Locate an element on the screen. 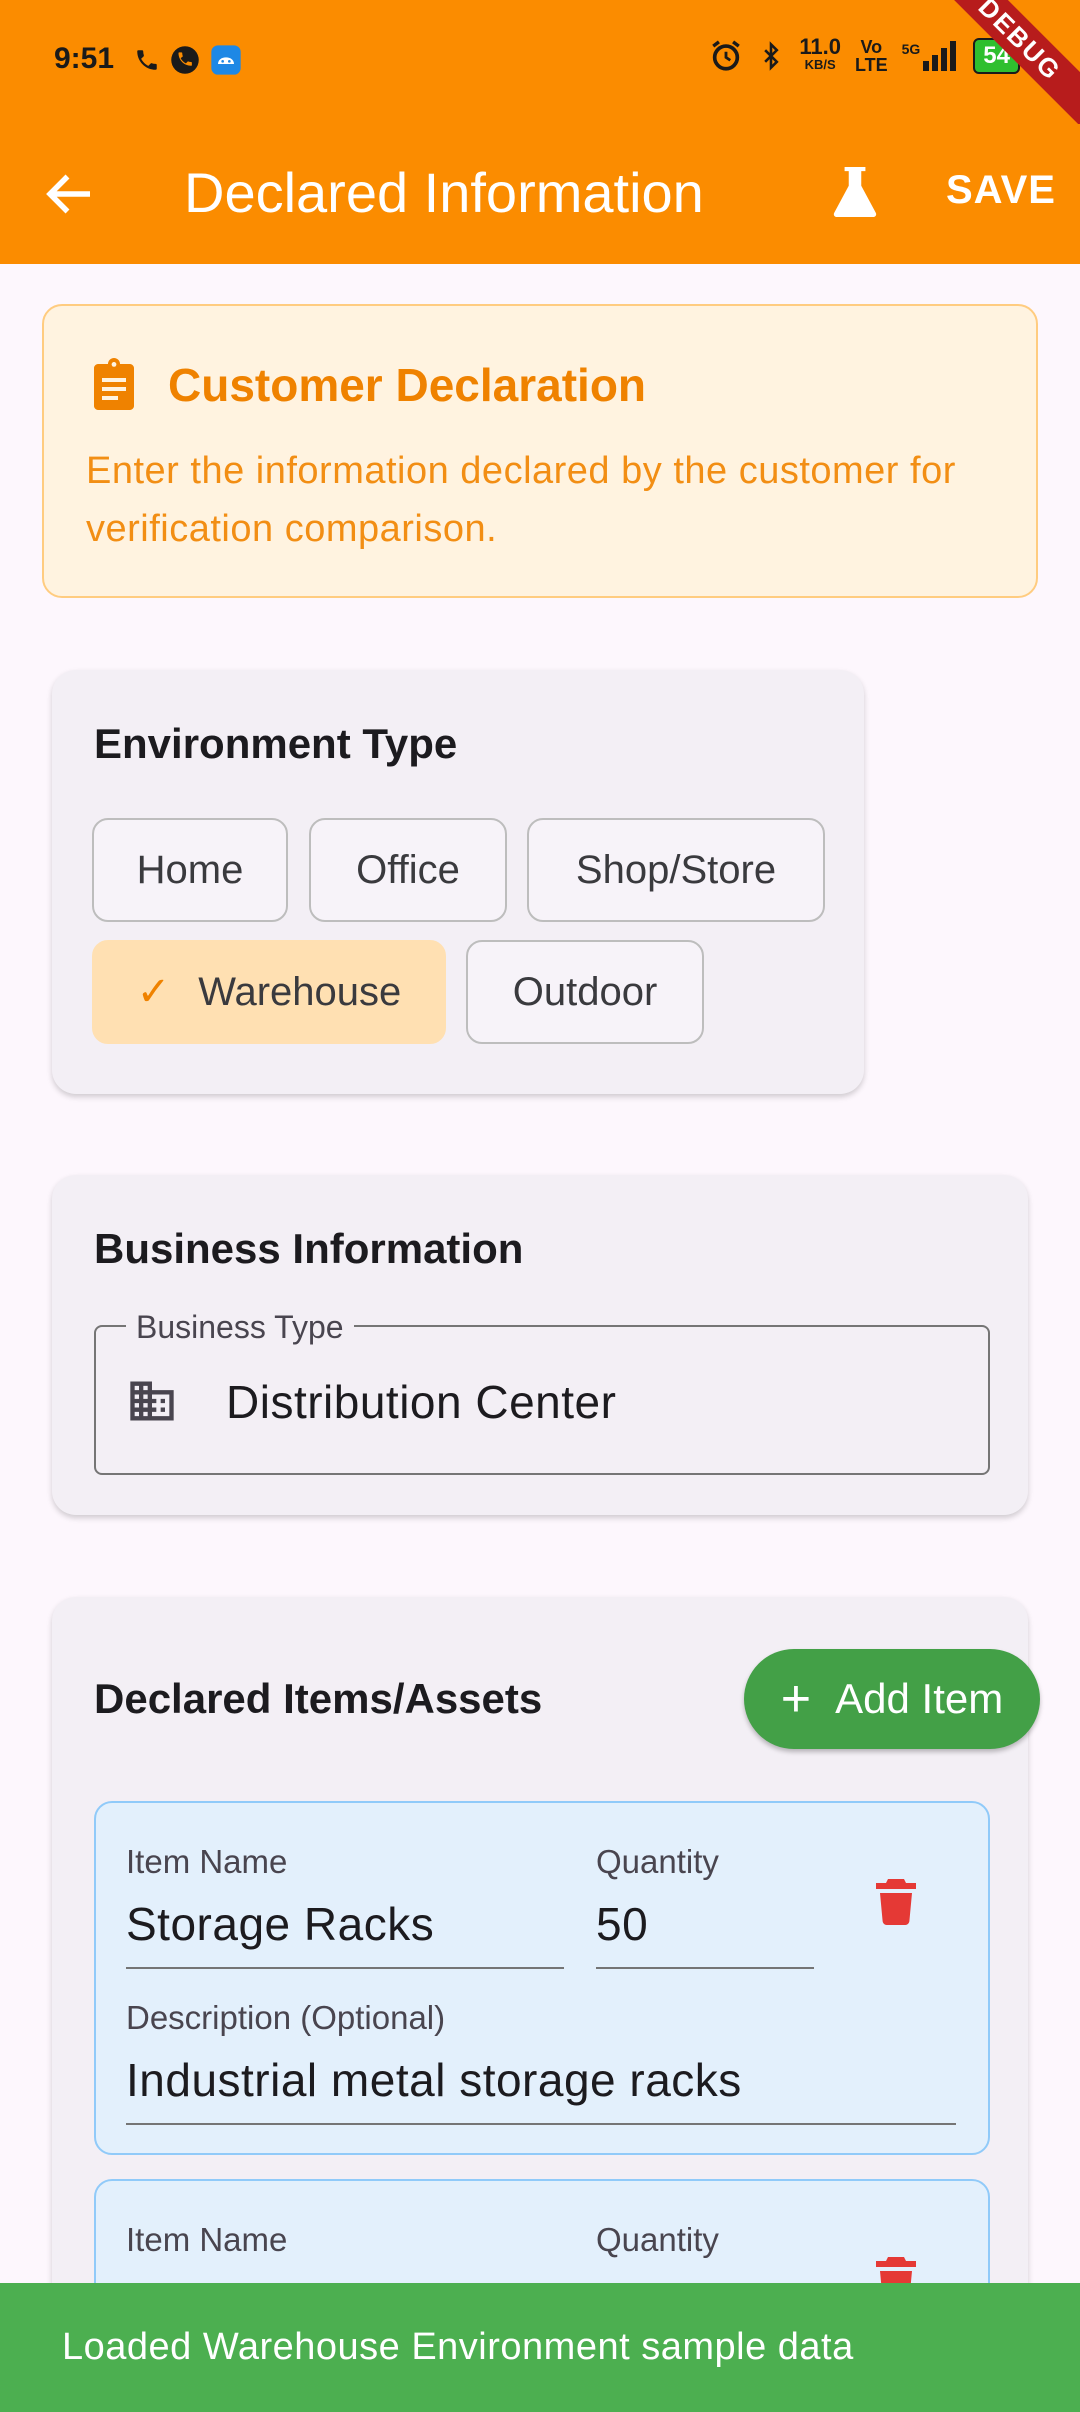  signal-indicator: 5G is located at coordinates (931, 56).